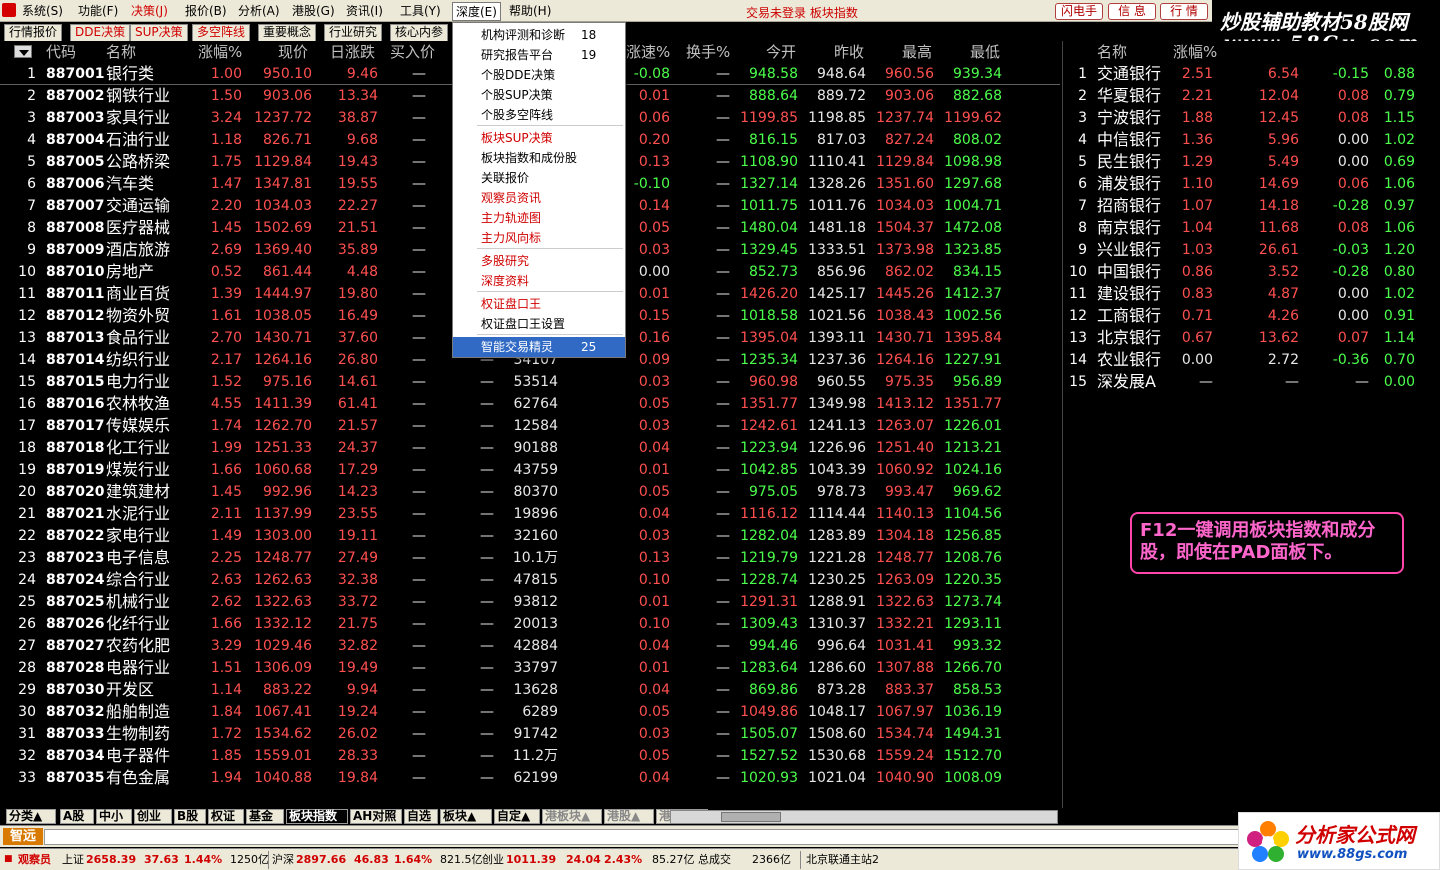 Image resolution: width=1440 pixels, height=870 pixels. I want to click on menu-analysis: 分析(A), so click(259, 11).